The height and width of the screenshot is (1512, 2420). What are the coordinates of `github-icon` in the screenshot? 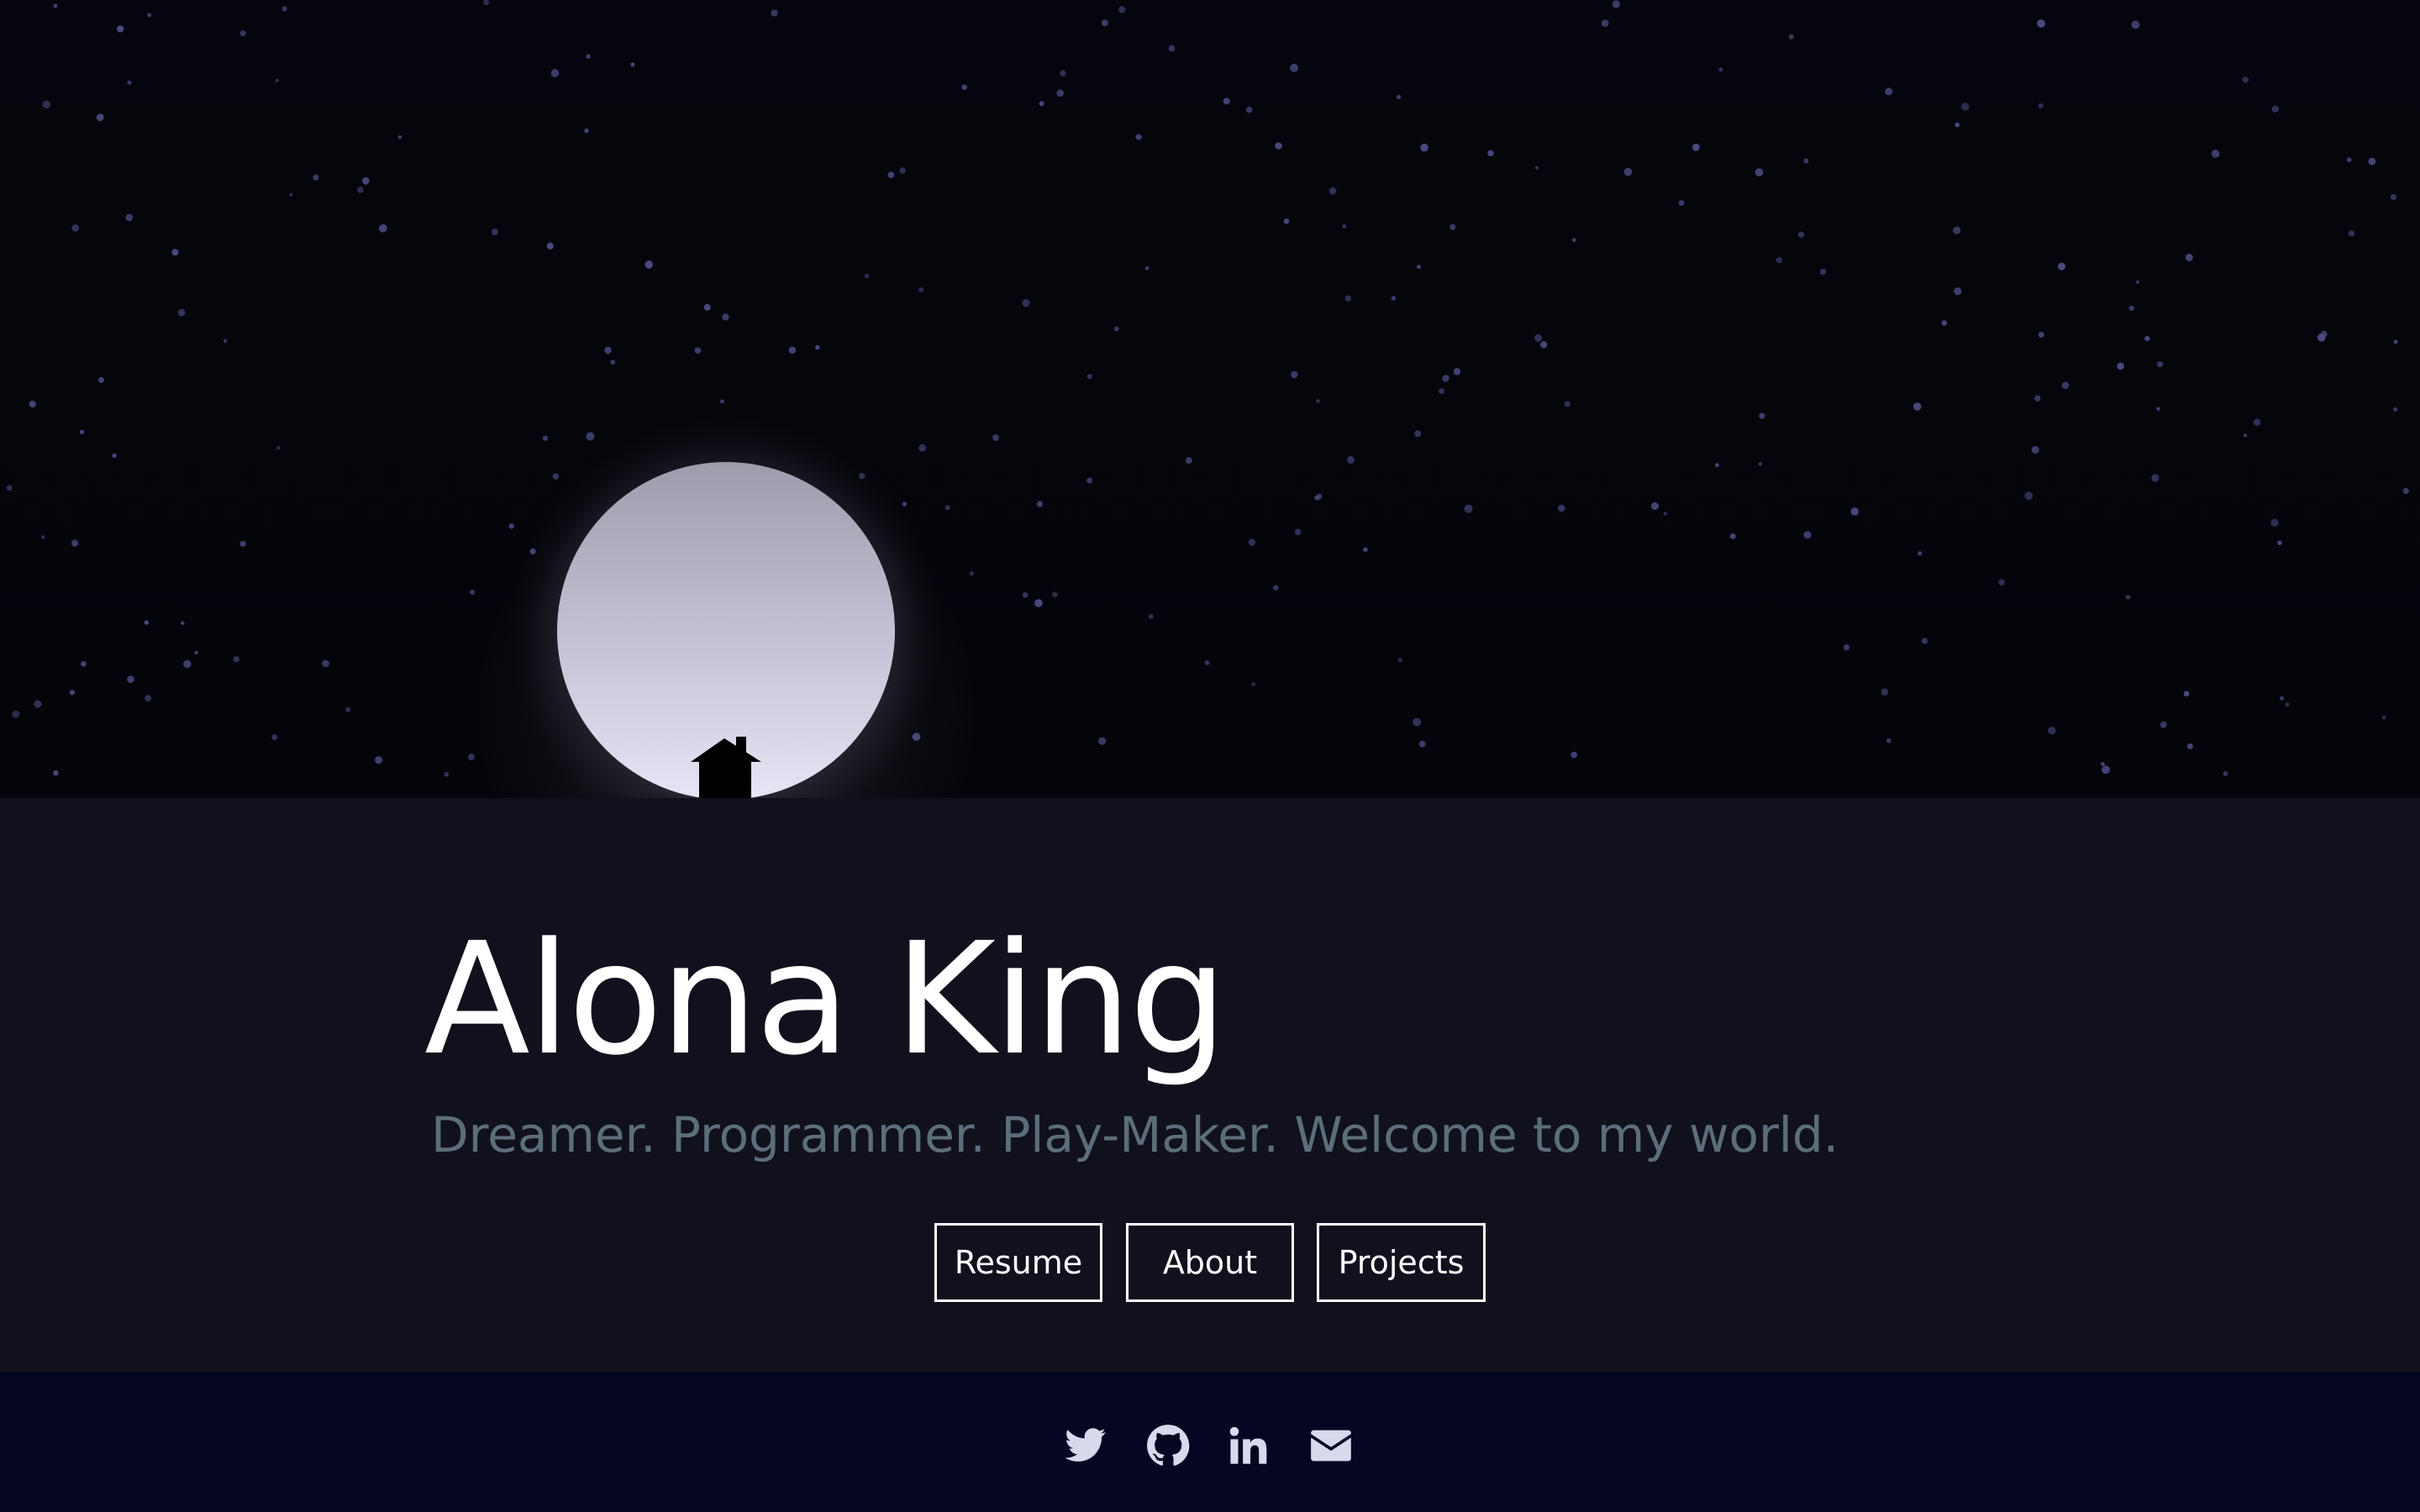 It's located at (1168, 1445).